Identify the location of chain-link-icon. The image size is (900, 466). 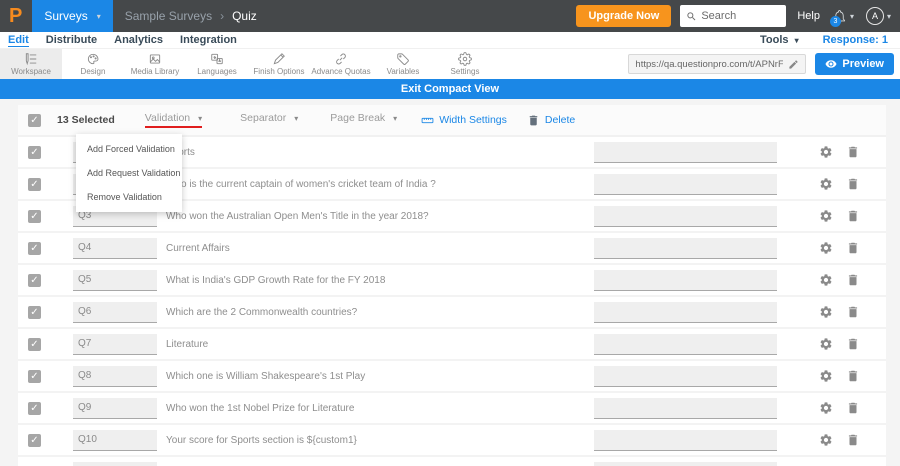
(341, 59).